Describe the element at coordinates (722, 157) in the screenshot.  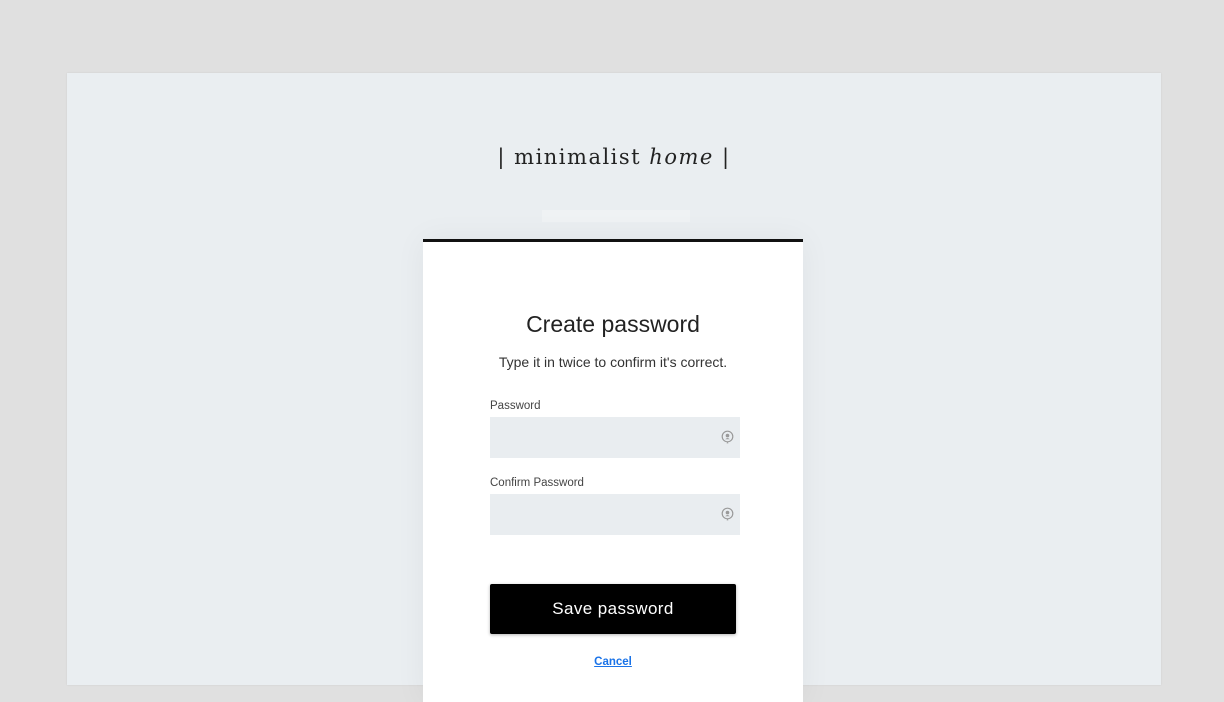
I see `logo-suffix: |` at that location.